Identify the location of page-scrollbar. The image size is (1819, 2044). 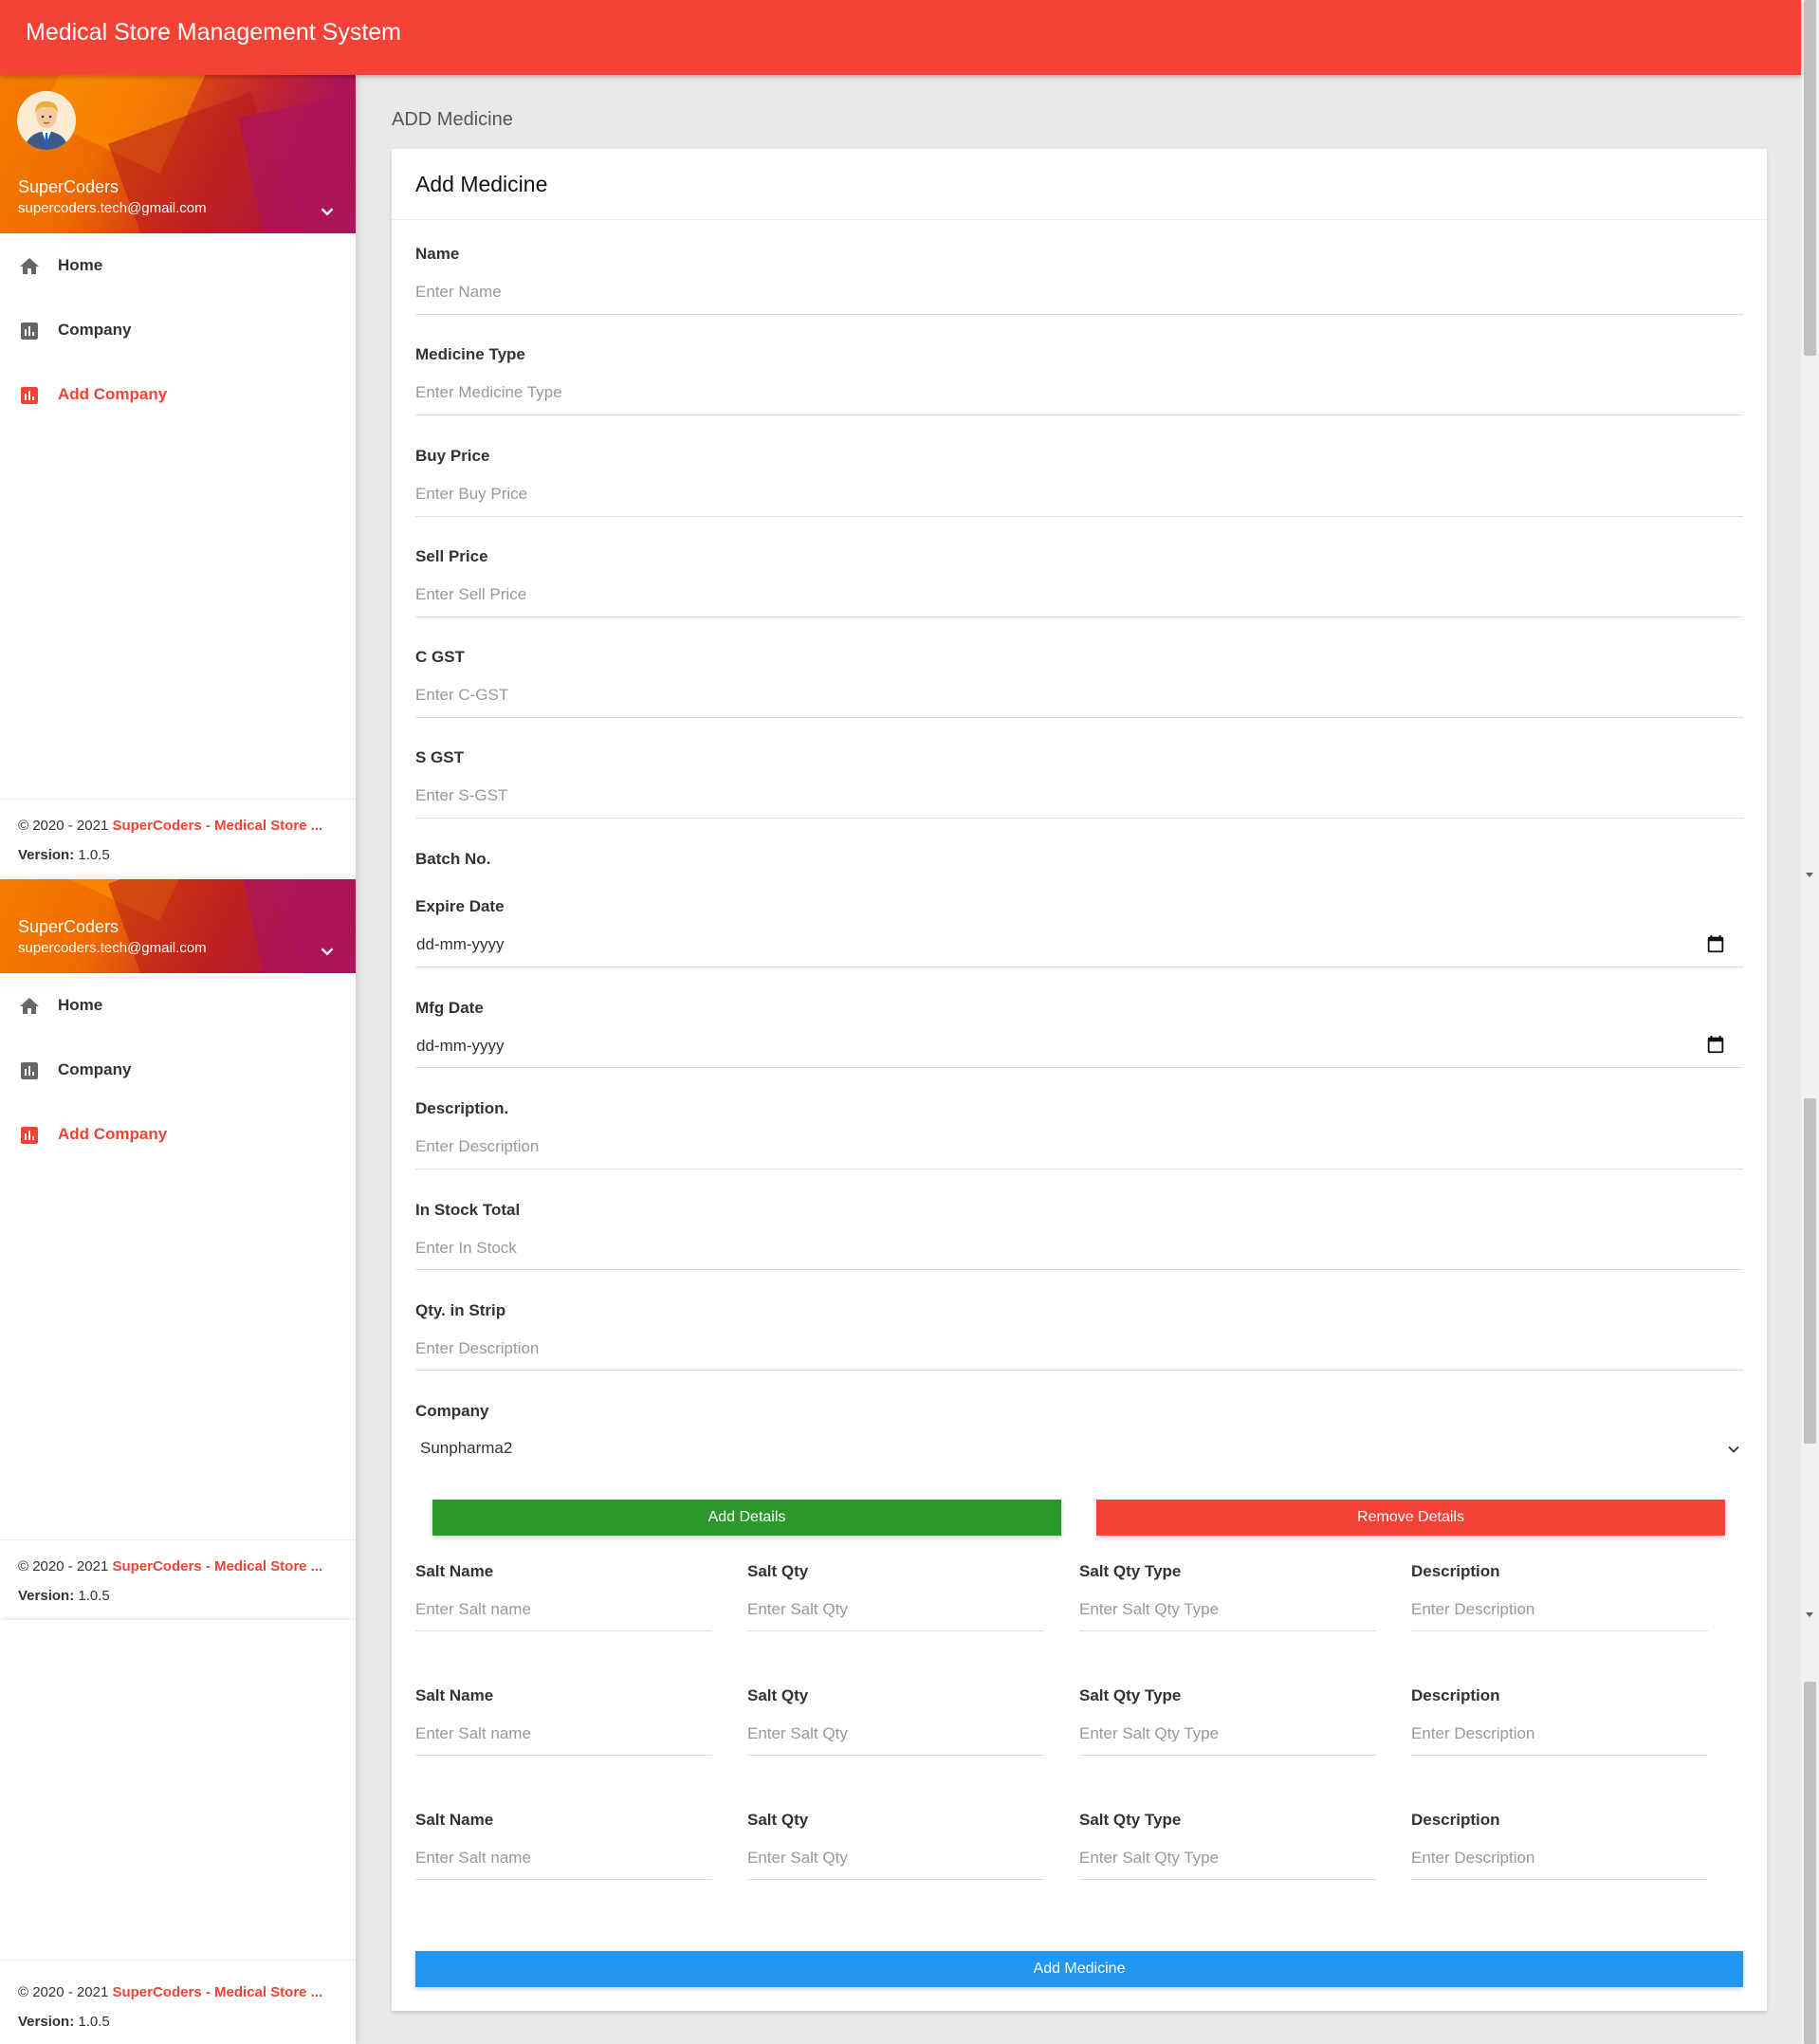
(1810, 1022).